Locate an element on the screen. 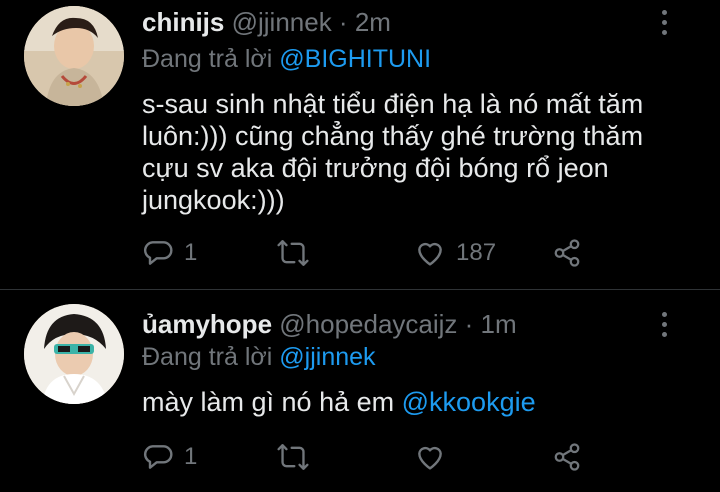 The width and height of the screenshot is (720, 492). replying-to: Đang trả lời @BIGHITUNI is located at coordinates (286, 59).